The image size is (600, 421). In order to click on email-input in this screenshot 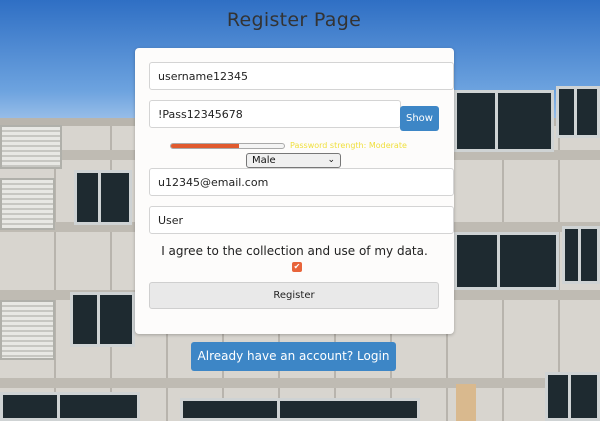, I will do `click(301, 182)`.